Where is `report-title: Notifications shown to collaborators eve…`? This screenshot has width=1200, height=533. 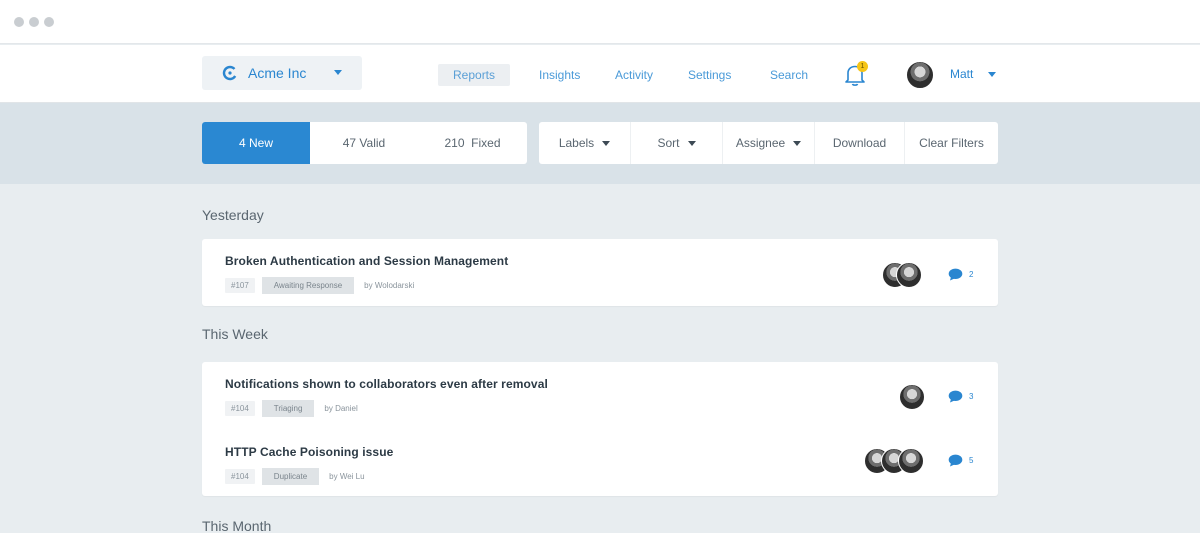 report-title: Notifications shown to collaborators eve… is located at coordinates (605, 384).